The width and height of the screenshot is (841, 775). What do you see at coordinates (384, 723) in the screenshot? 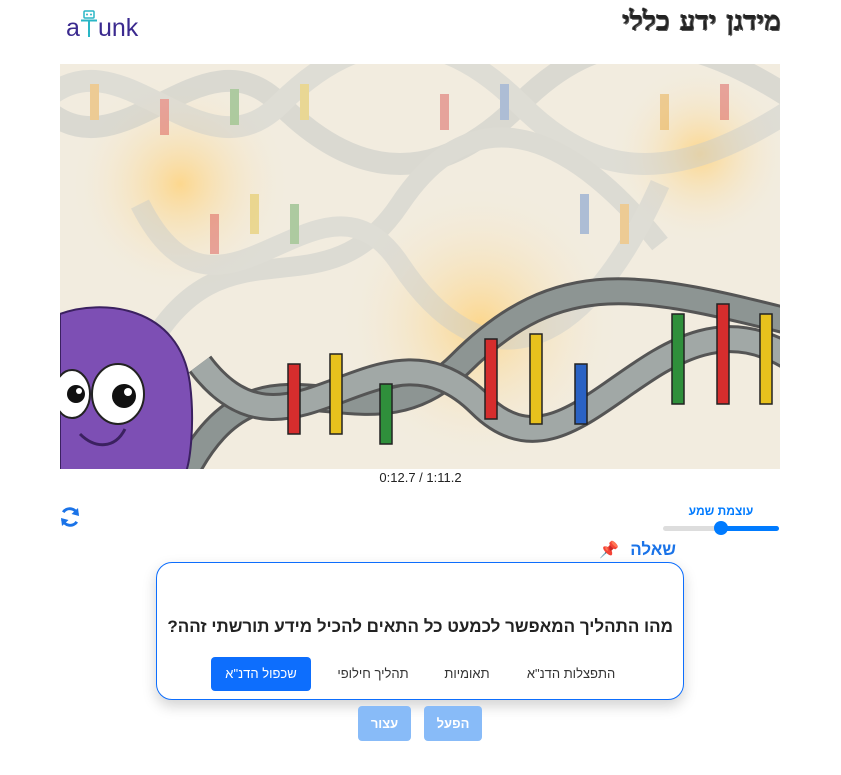
I see `stop-button: עצור` at bounding box center [384, 723].